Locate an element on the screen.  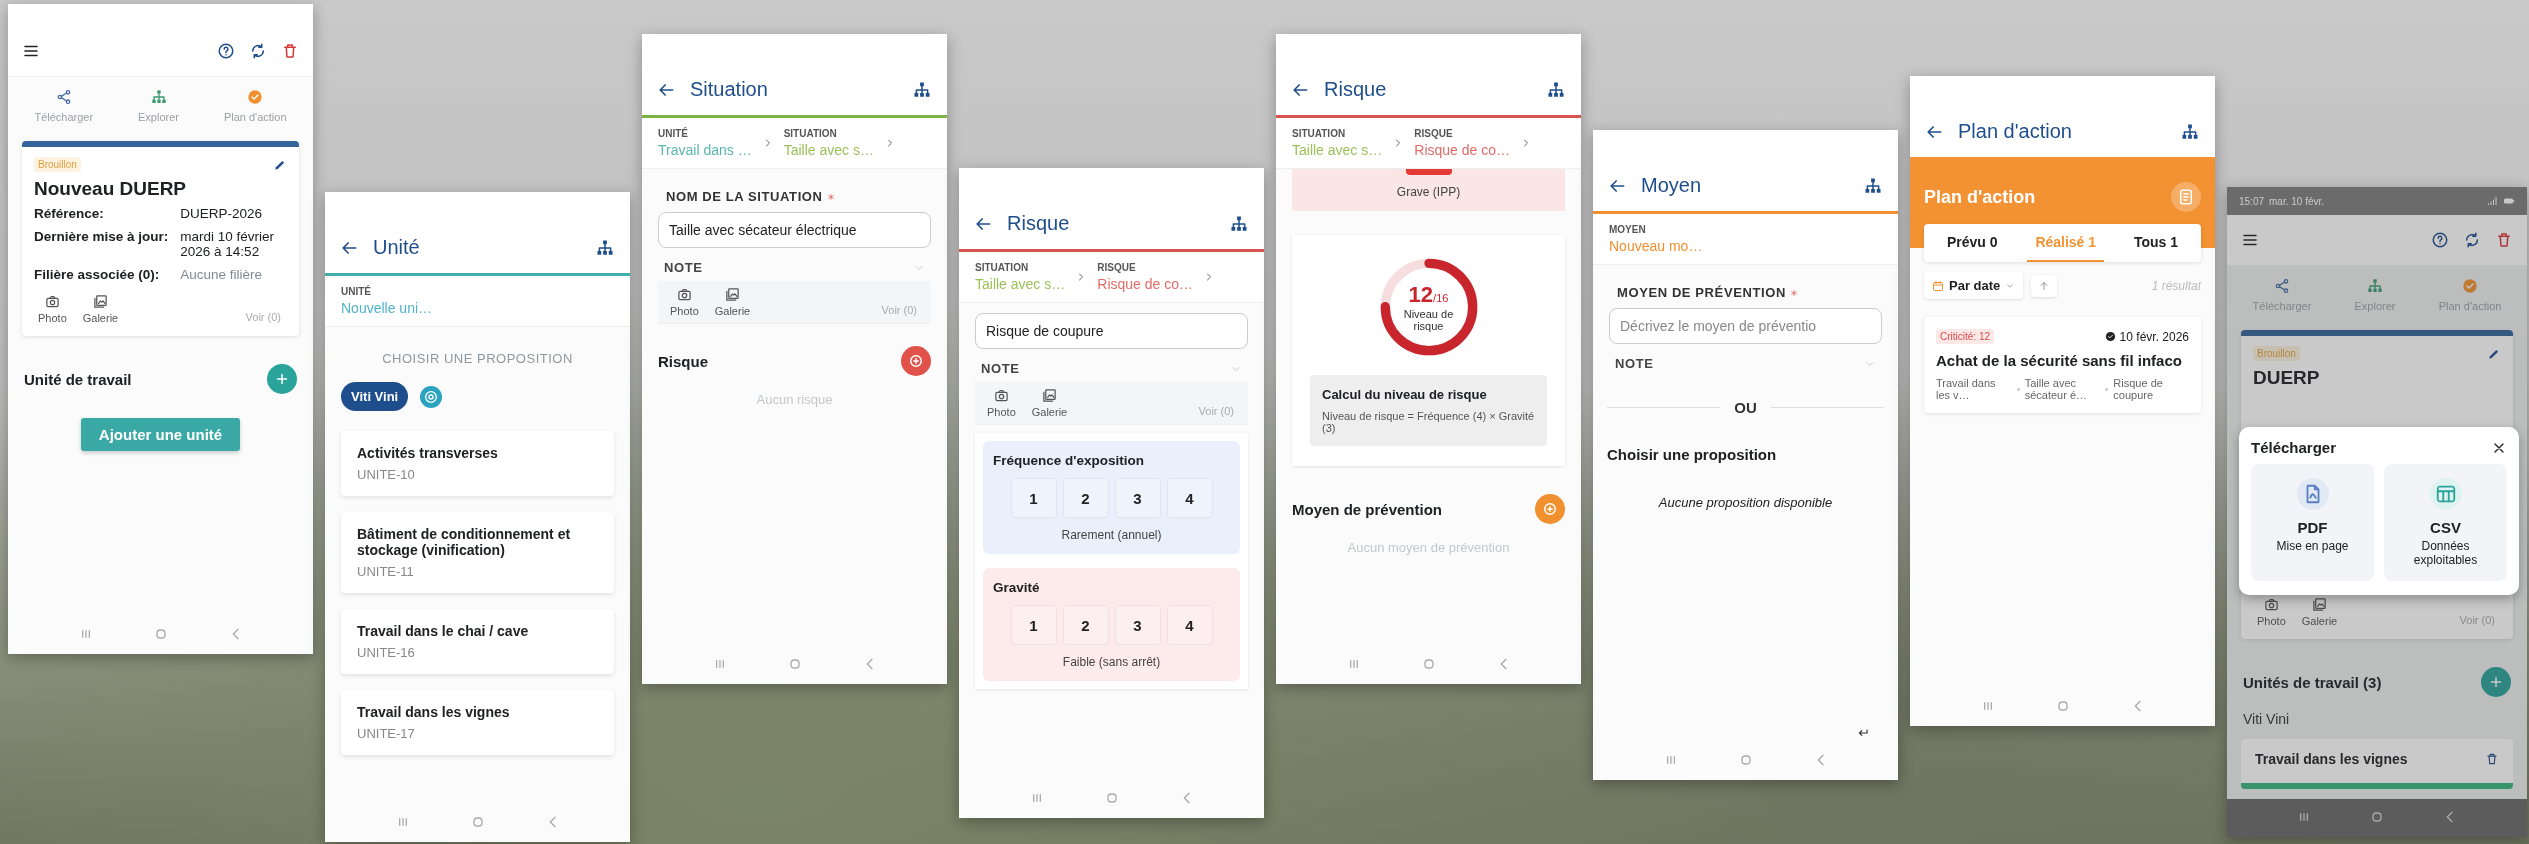
empty-message: Aucune proposition disponible is located at coordinates (1745, 503).